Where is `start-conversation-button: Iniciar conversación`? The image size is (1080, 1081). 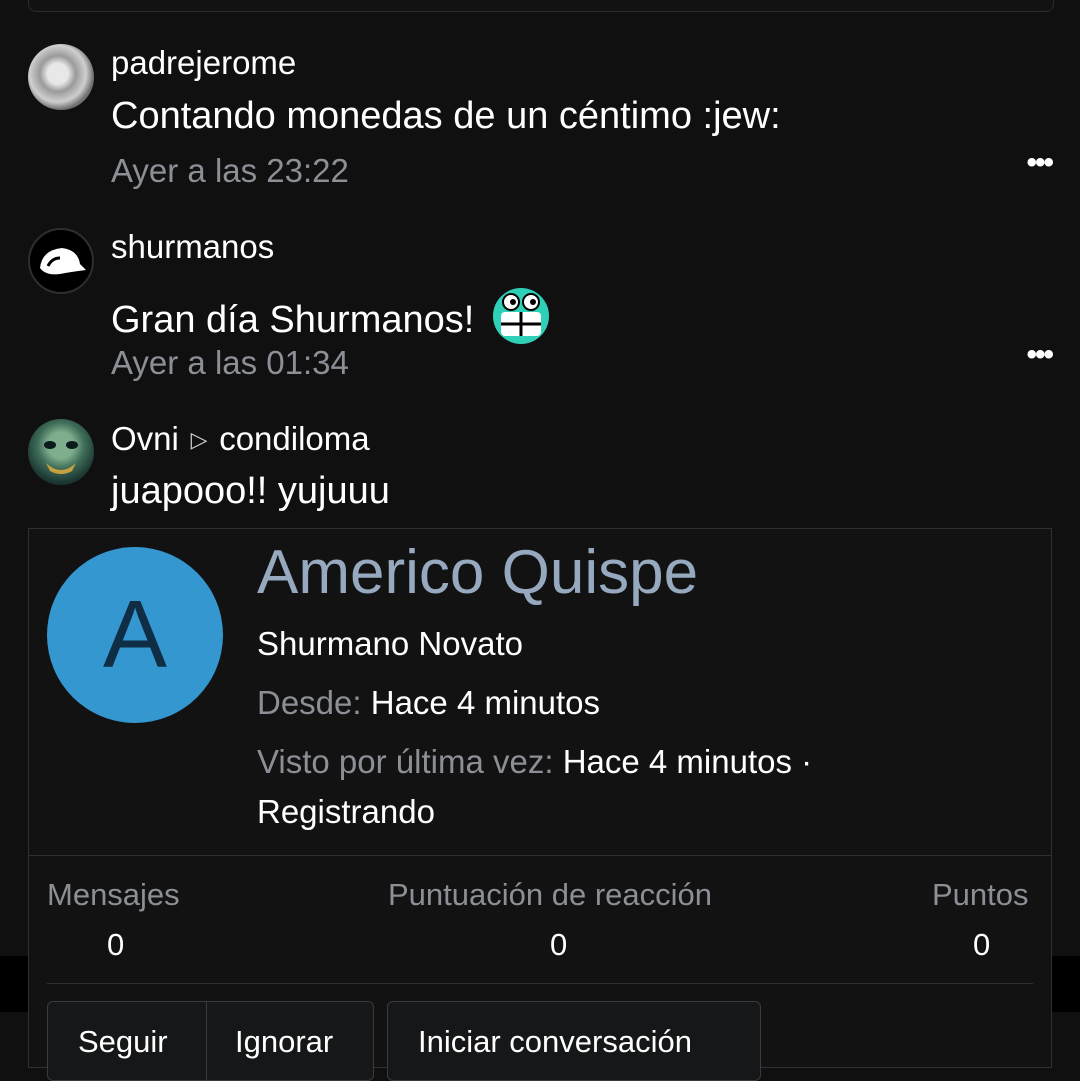 start-conversation-button: Iniciar conversación is located at coordinates (574, 1041).